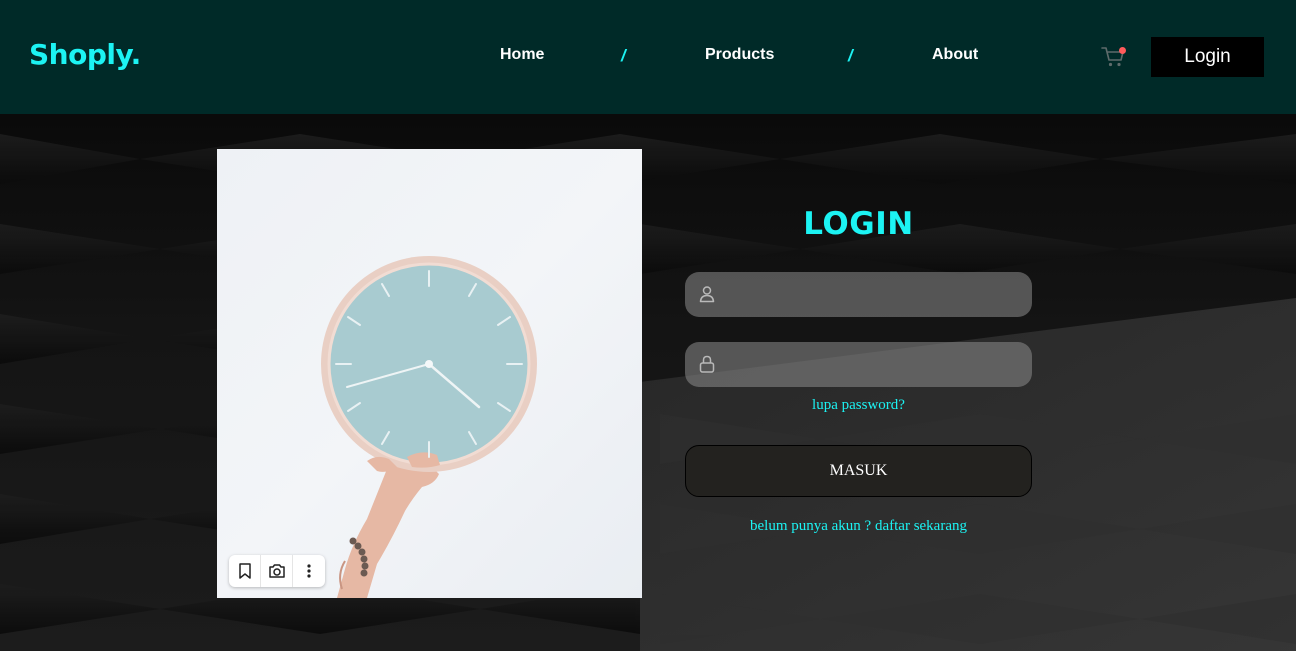 This screenshot has width=1296, height=651. Describe the element at coordinates (1207, 57) in the screenshot. I see `login-button: Login` at that location.